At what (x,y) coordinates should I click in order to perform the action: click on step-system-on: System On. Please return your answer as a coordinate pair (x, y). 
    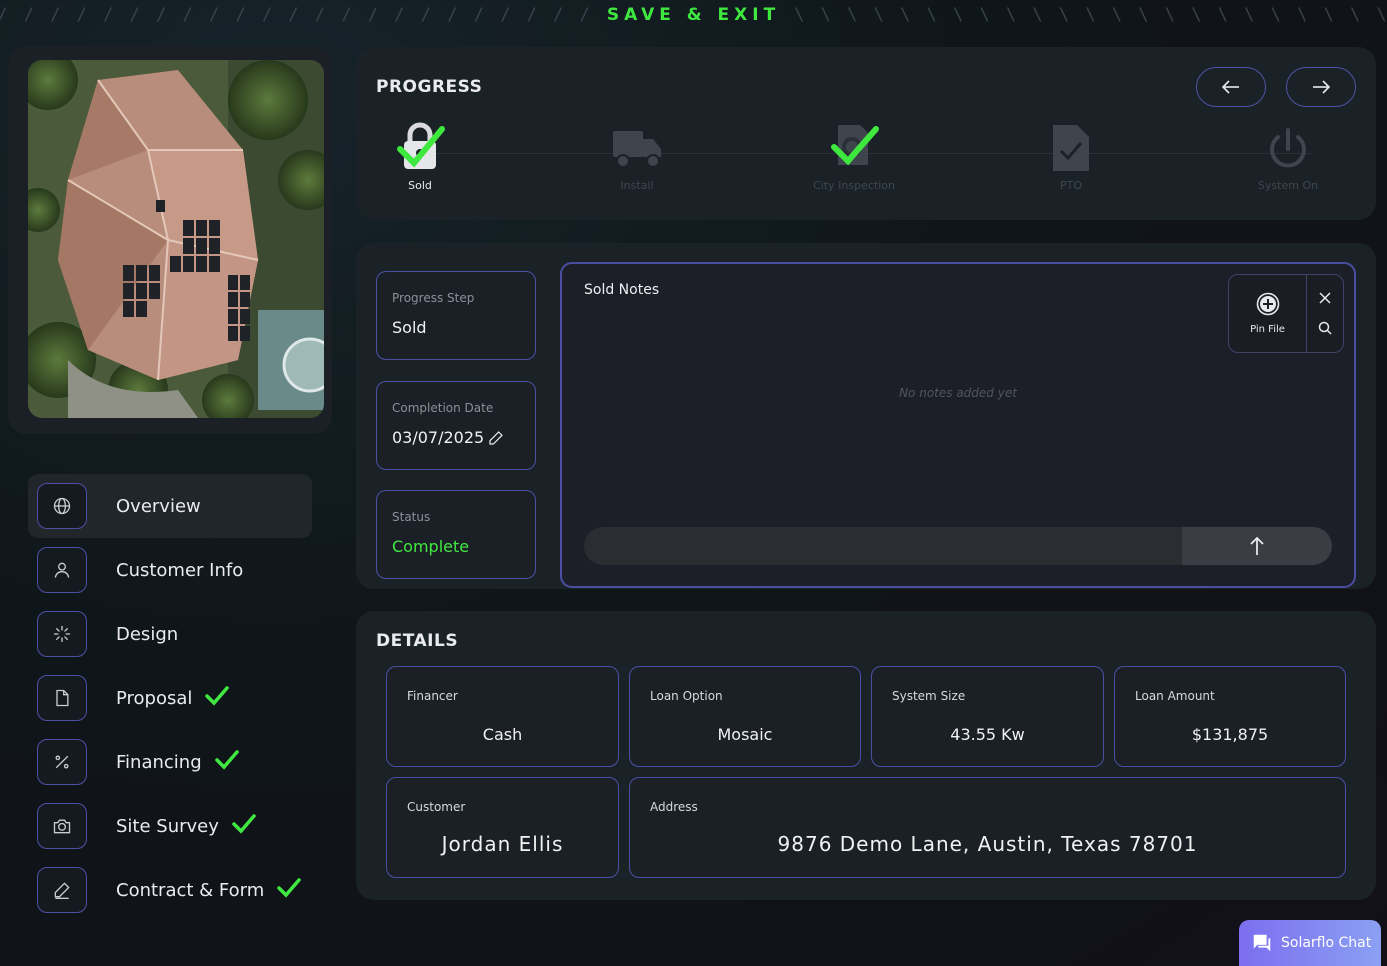
    Looking at the image, I should click on (1288, 154).